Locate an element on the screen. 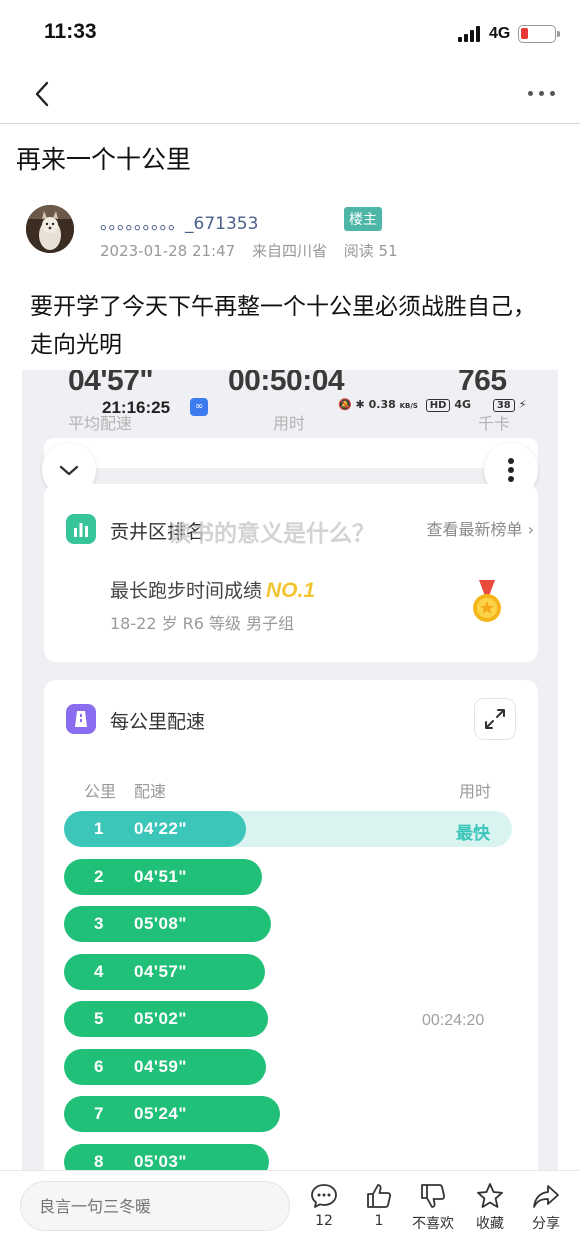 The height and width of the screenshot is (1255, 580). back-button is located at coordinates (43, 94).